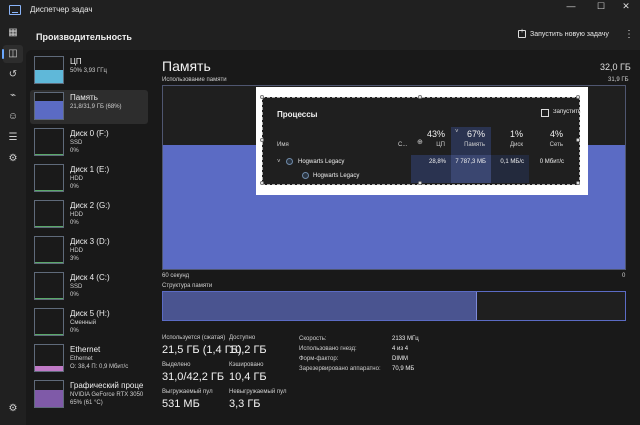 The width and height of the screenshot is (640, 425). Describe the element at coordinates (89, 251) in the screenshot. I see `perf-item: Диск 3 (D:) HDD 3%` at that location.